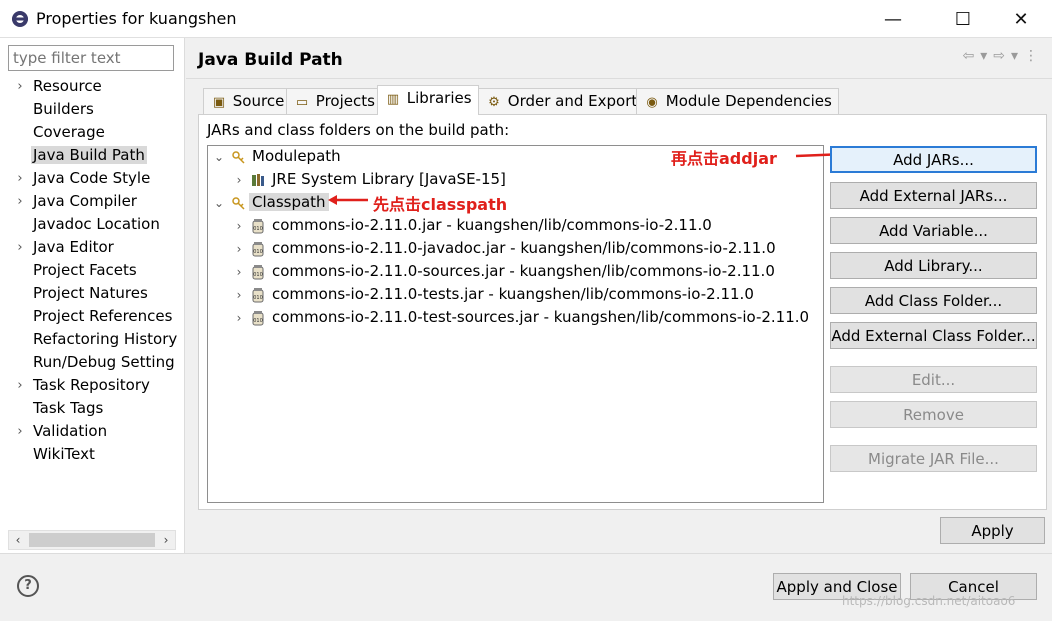 The width and height of the screenshot is (1052, 621). I want to click on tab-order-and-export: ⚙ Order and Export, so click(561, 101).